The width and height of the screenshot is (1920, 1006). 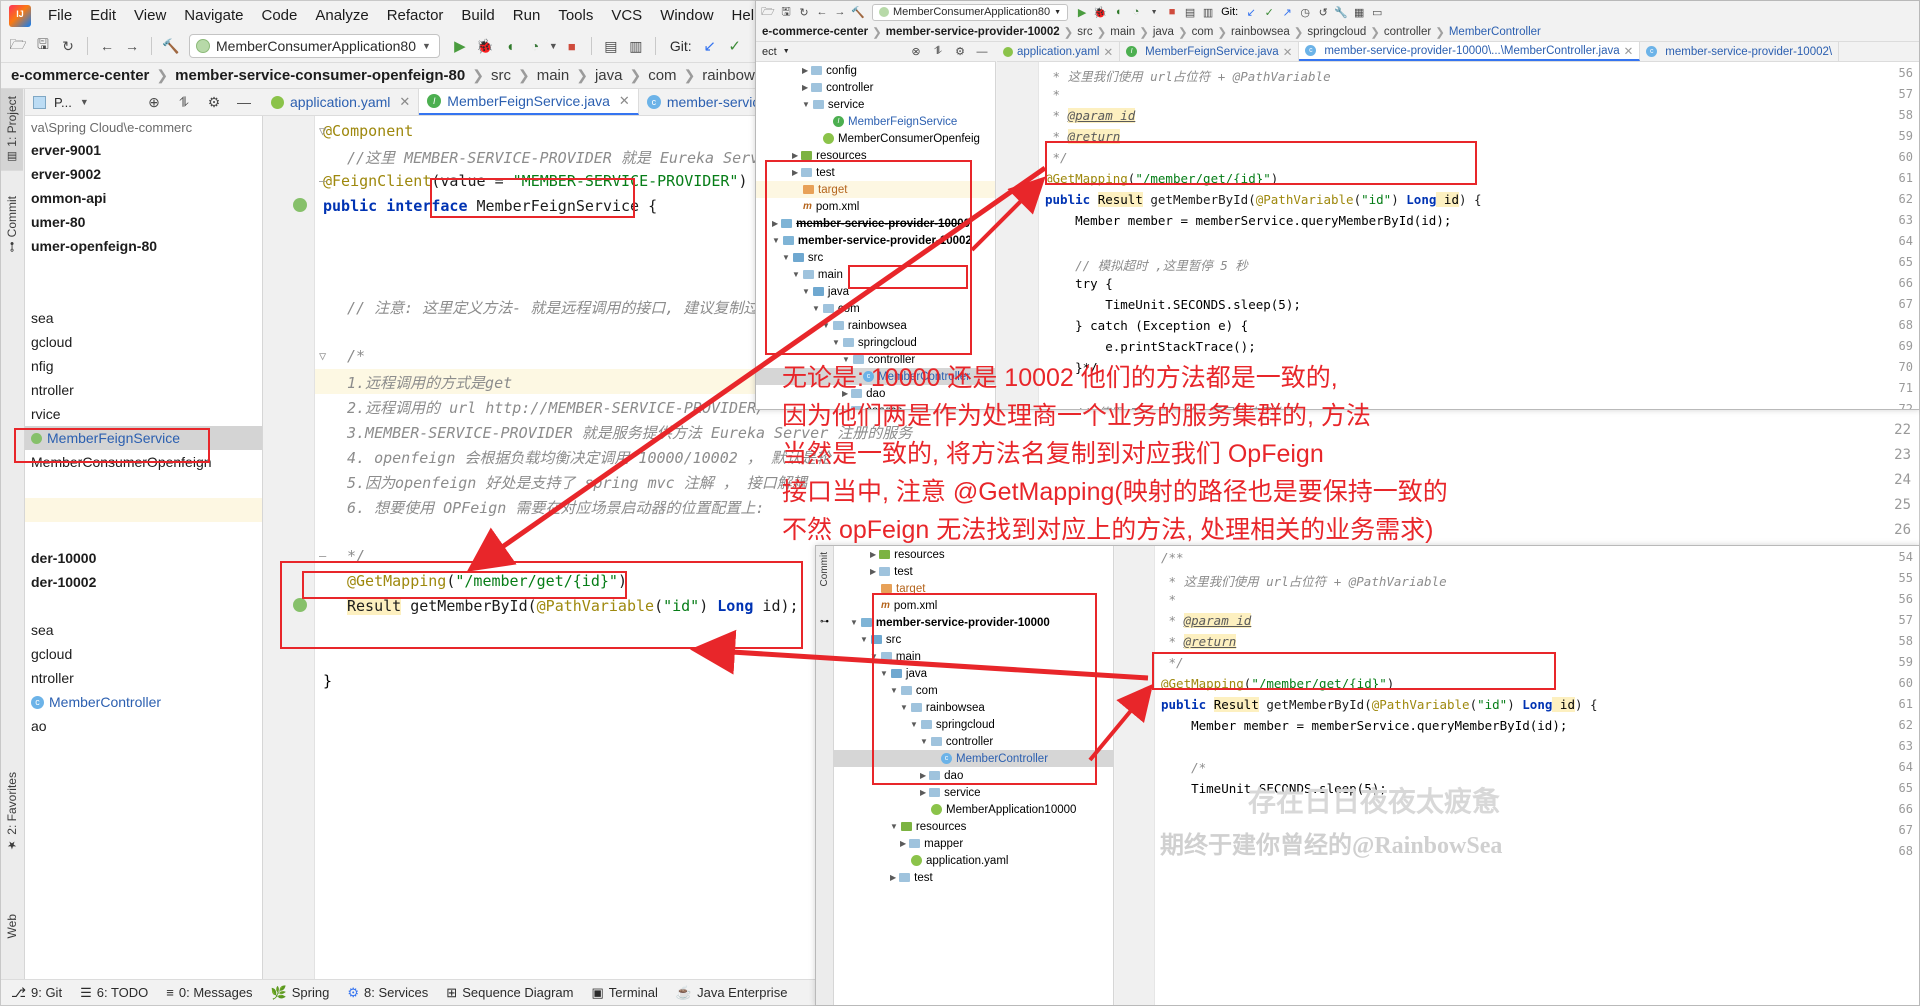 I want to click on stripe-button-favorites: ★ 2: Favorites, so click(x=12, y=812).